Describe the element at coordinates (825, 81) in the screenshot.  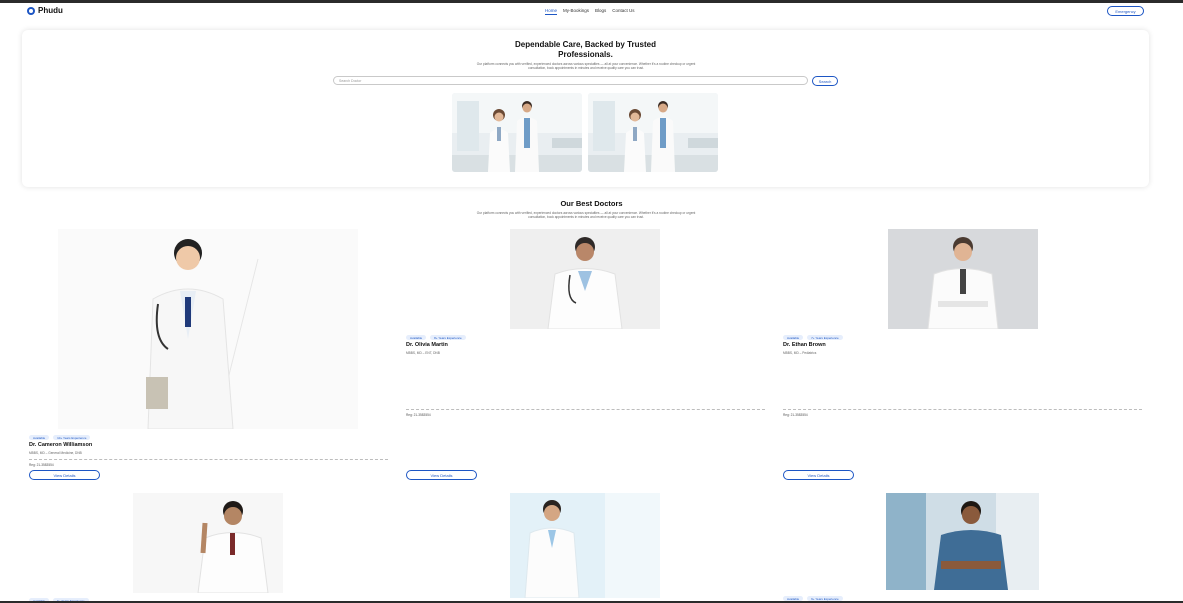
I see `search-button: Search` at that location.